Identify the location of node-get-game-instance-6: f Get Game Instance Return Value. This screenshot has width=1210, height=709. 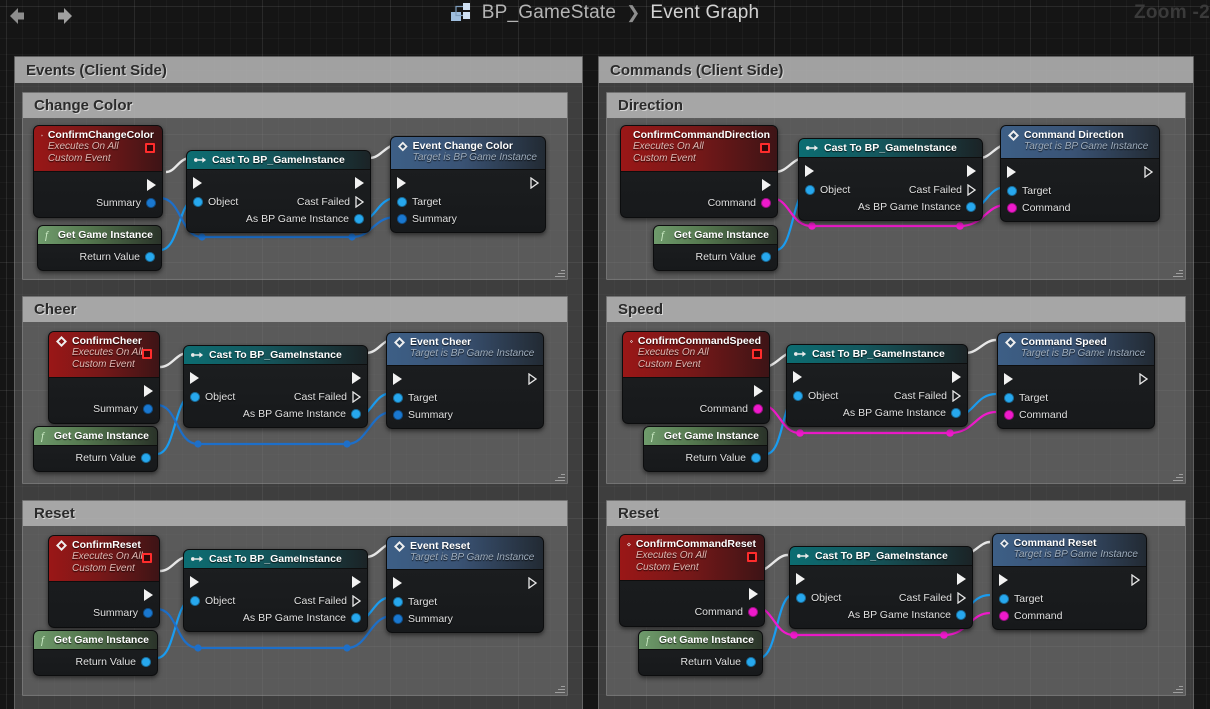
(700, 653).